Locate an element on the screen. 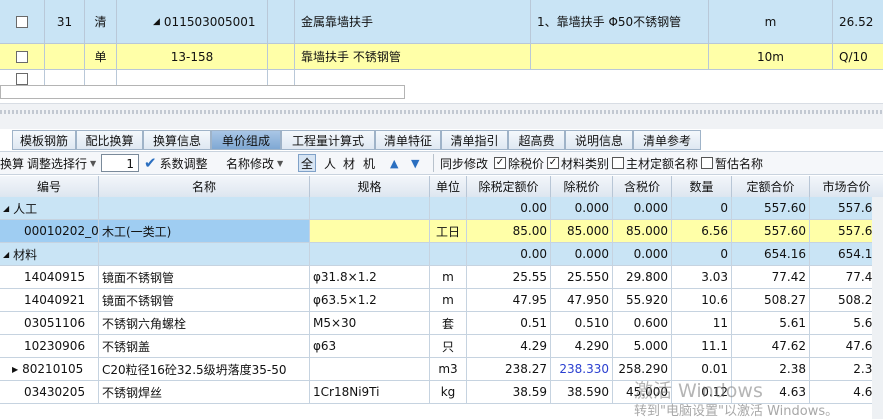 This screenshot has width=883, height=419. table-row: 单 13-158 靠墙扶手 不锈钢管 10m Q/10 is located at coordinates (441, 57).